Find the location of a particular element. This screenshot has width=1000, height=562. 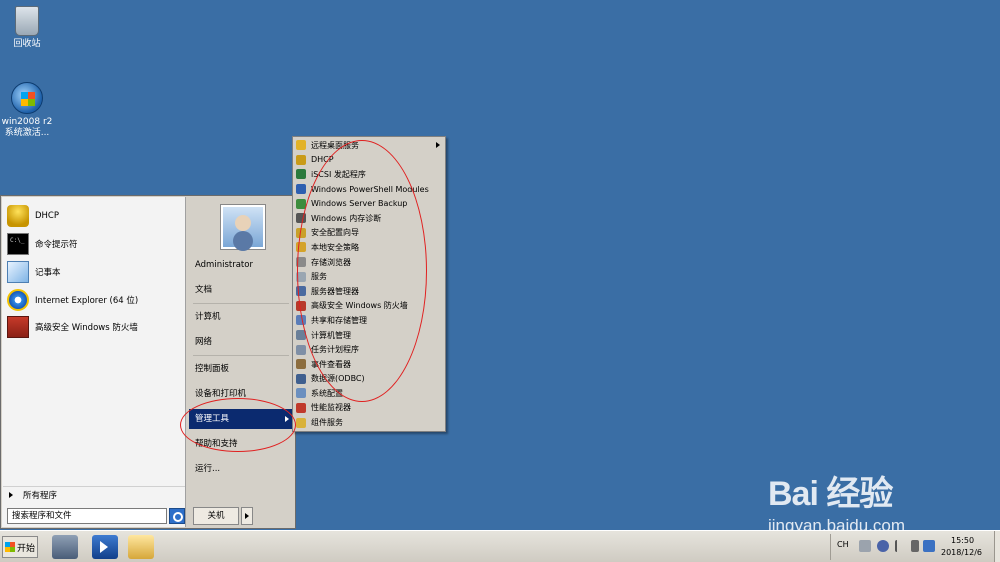

submenu-item-performance-monitor: 性能监视器 is located at coordinates (369, 408).